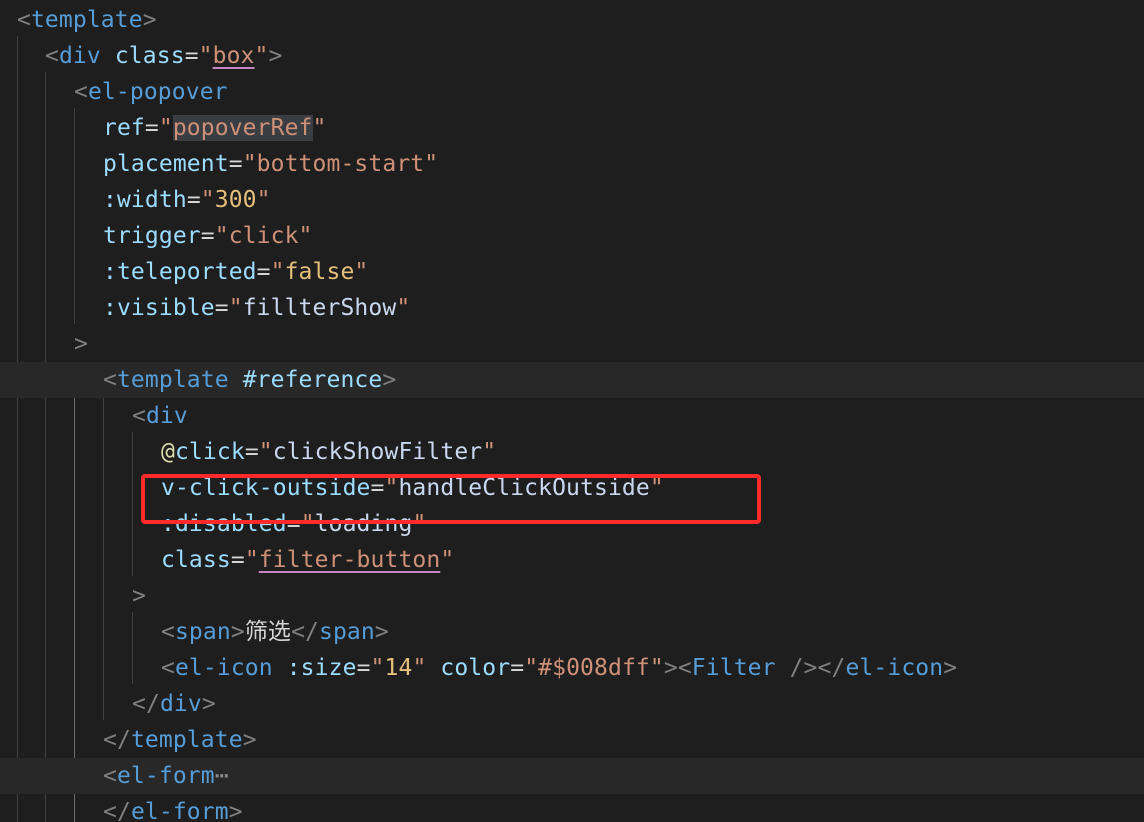 This screenshot has width=1144, height=822. Describe the element at coordinates (572, 236) in the screenshot. I see `code-line: trigger="click"` at that location.